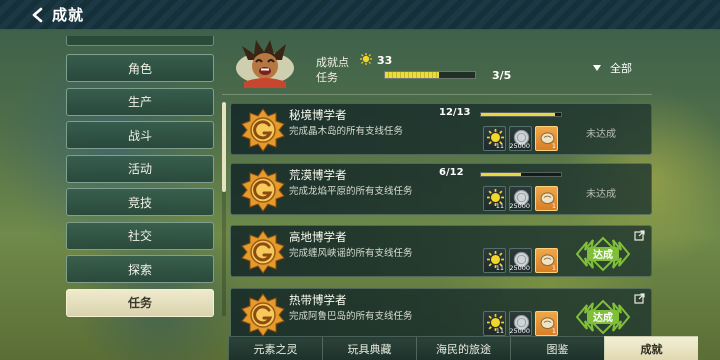 Image resolution: width=720 pixels, height=360 pixels. Describe the element at coordinates (621, 68) in the screenshot. I see `filter-label: 全部` at that location.